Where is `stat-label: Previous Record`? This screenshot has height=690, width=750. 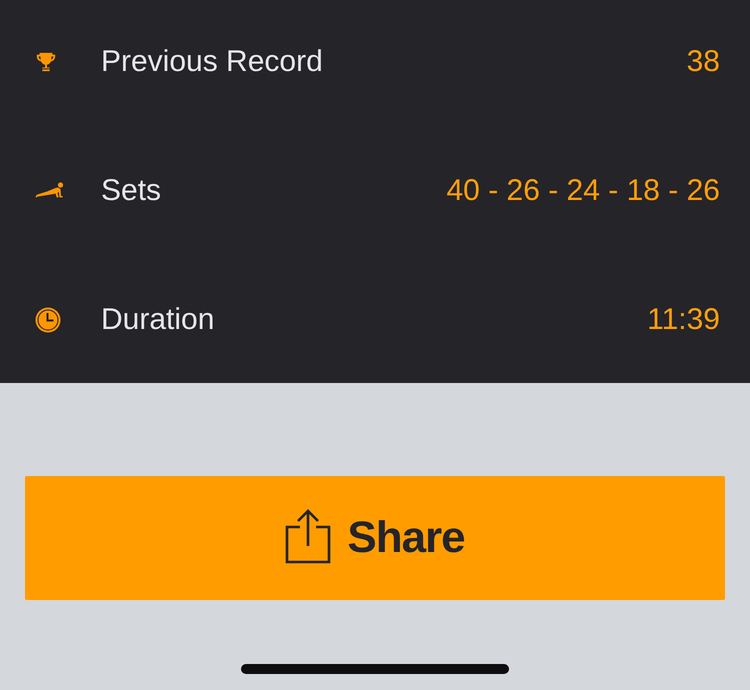 stat-label: Previous Record is located at coordinates (212, 61).